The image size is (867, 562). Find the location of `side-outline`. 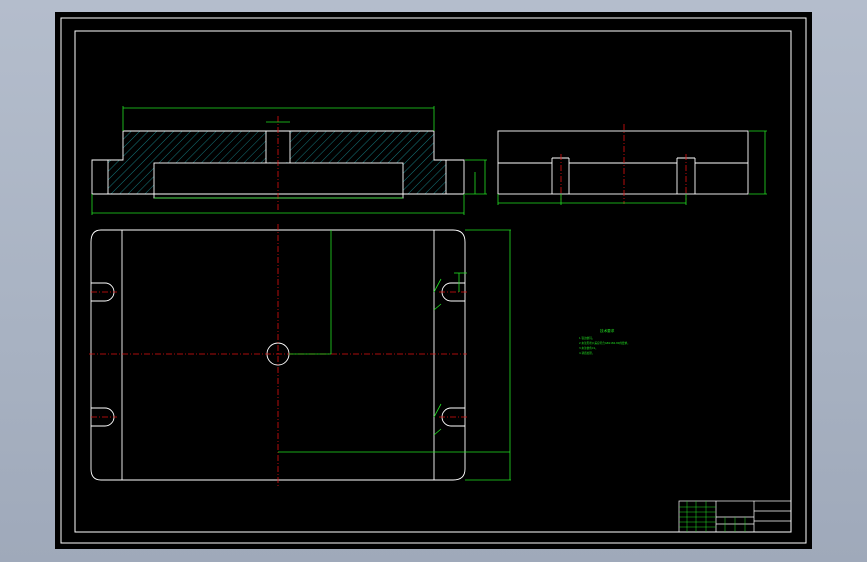

side-outline is located at coordinates (623, 162).